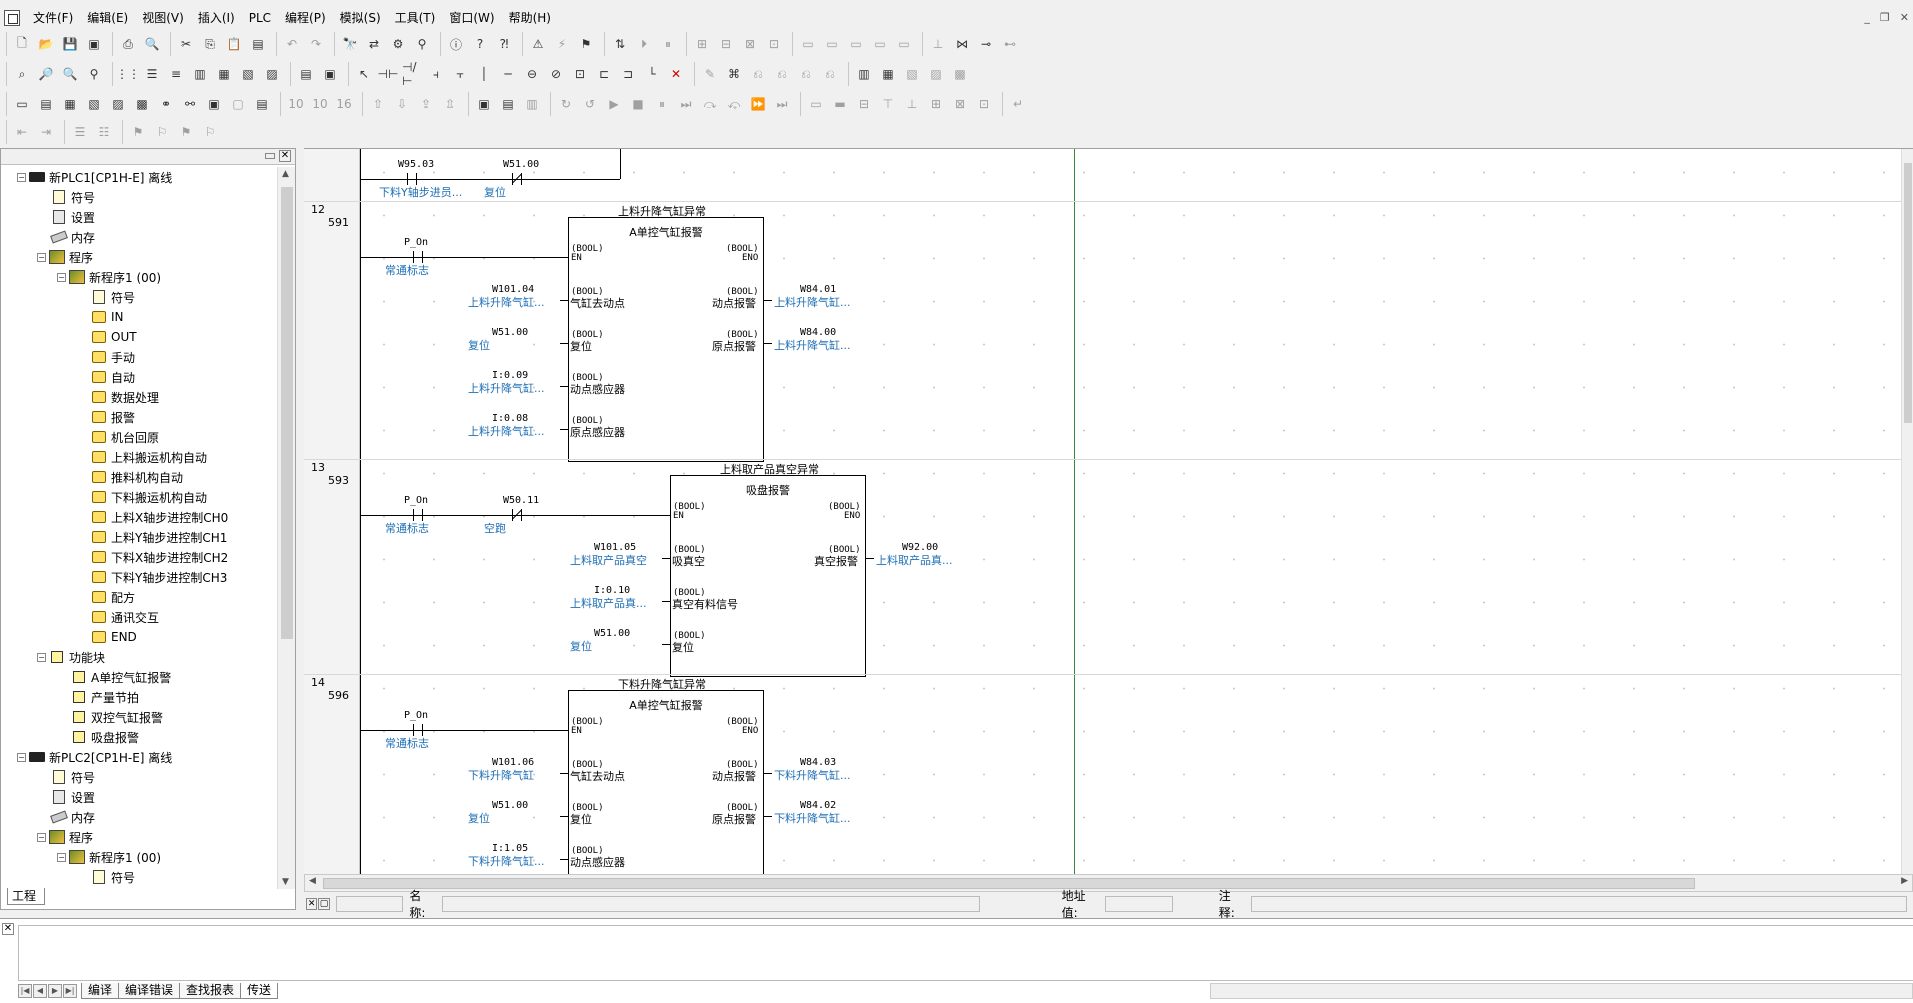 This screenshot has width=1913, height=1003. Describe the element at coordinates (224, 74) in the screenshot. I see `ladder-view-icon: ▦` at that location.